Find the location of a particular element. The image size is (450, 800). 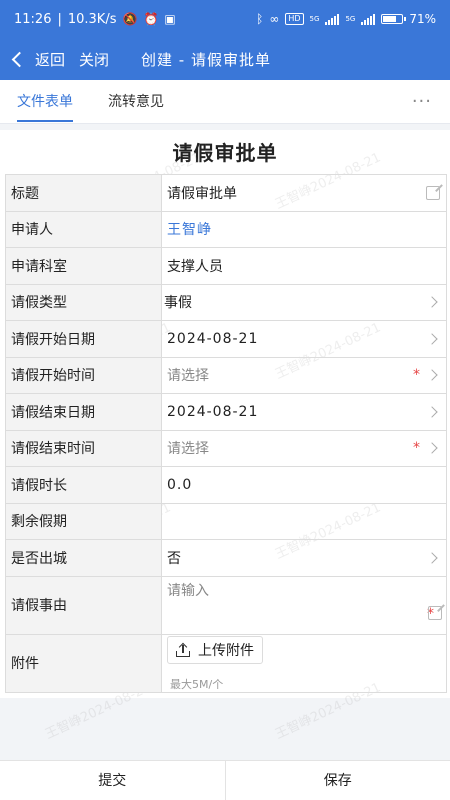

signal-1-label: 5G is located at coordinates (314, 19).